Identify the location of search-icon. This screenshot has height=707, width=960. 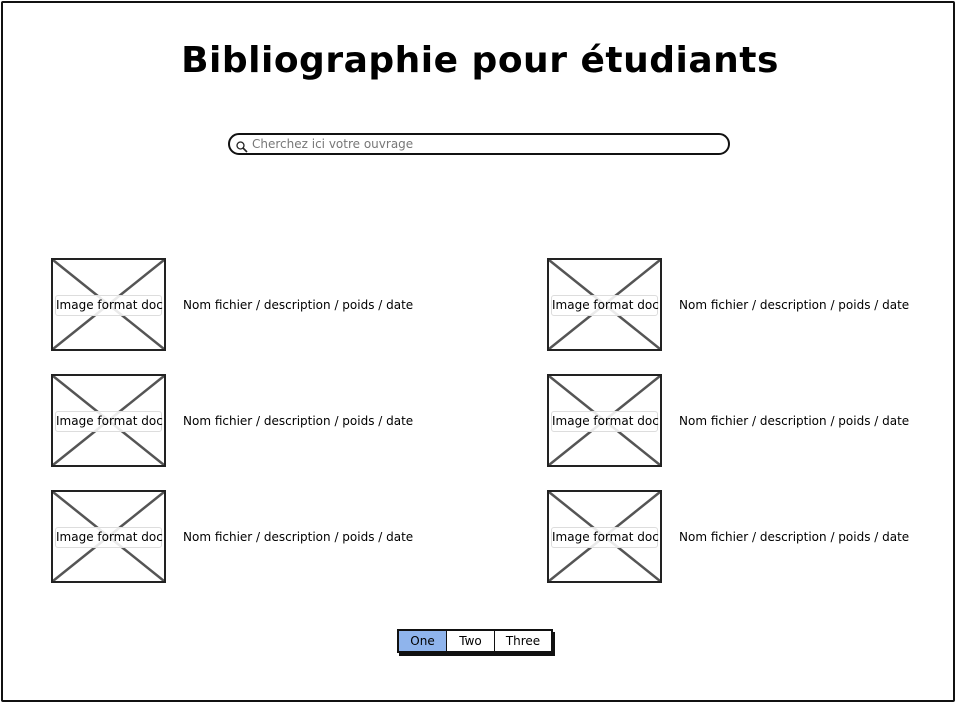
(242, 145).